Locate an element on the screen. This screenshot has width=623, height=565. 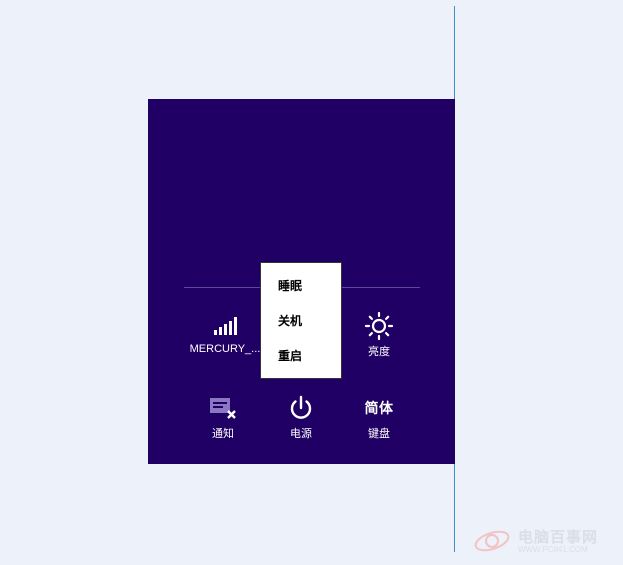
power-menu: 睡眠 关机 重启 is located at coordinates (301, 320).